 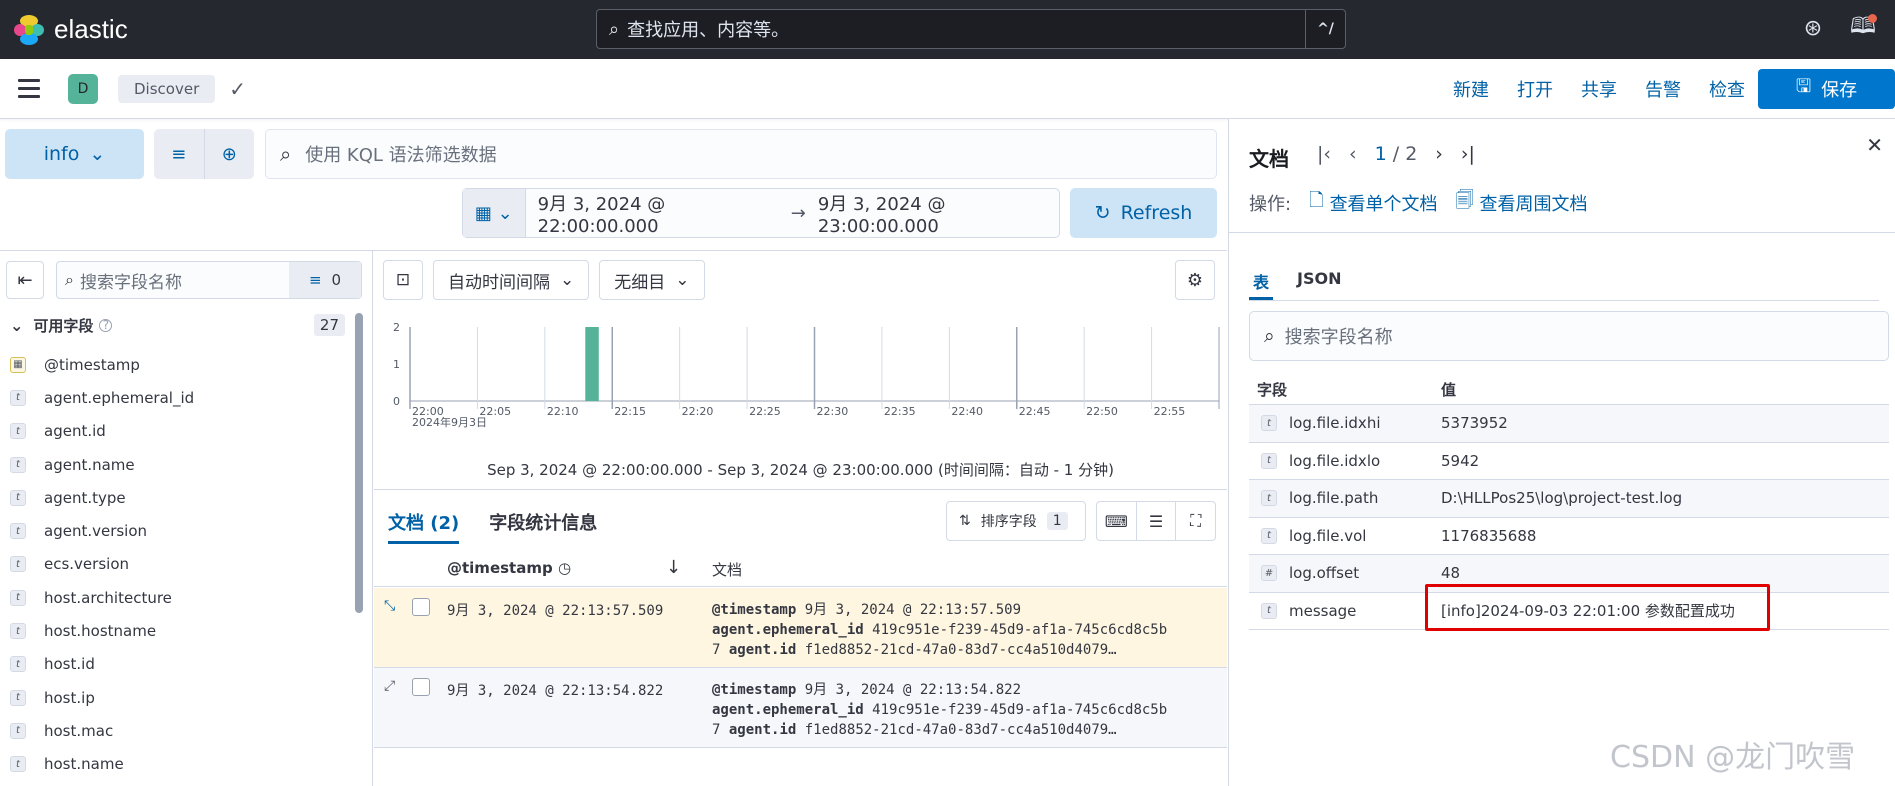 I want to click on x-tick-label: 22:50, so click(x=1102, y=411).